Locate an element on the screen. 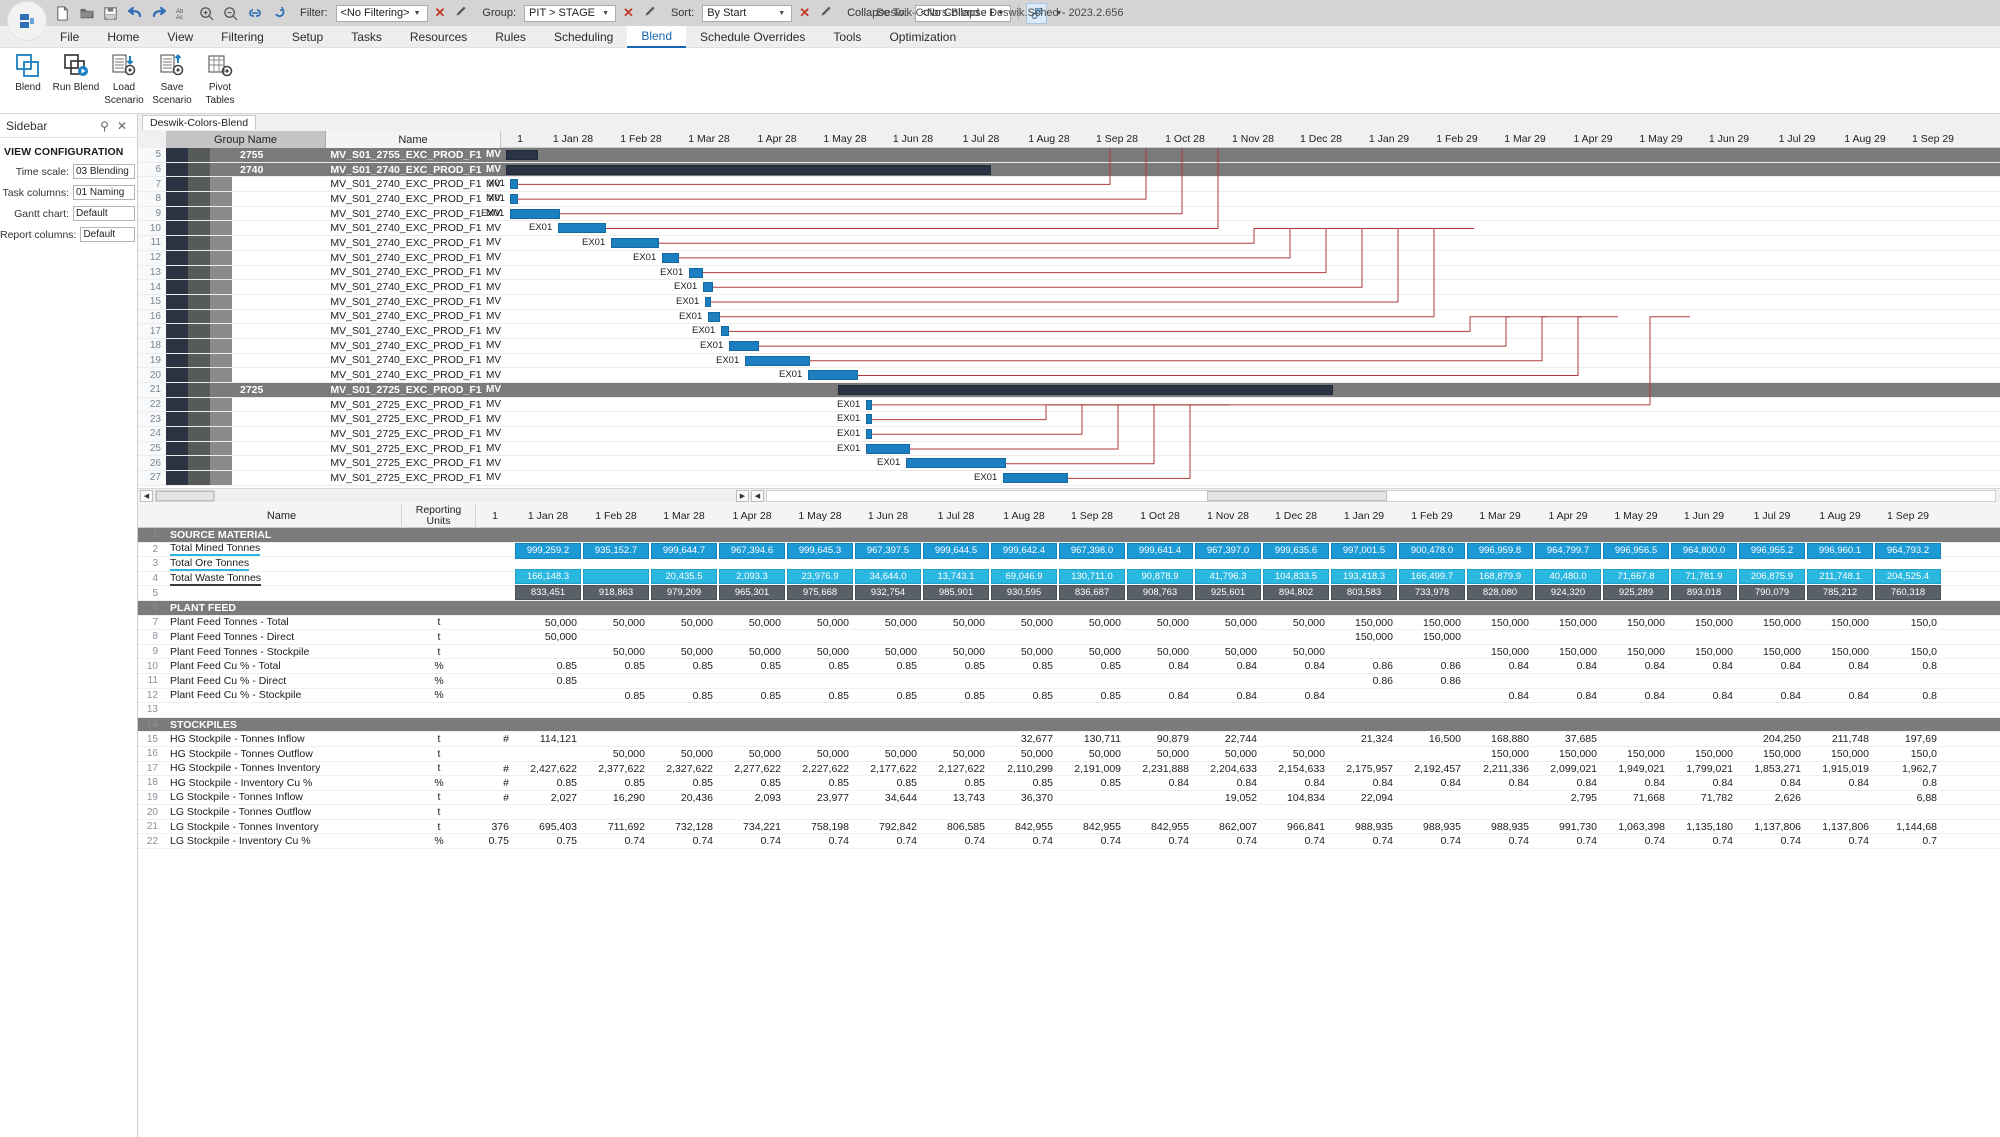 Image resolution: width=2000 pixels, height=1137 pixels. zoom-in-icon is located at coordinates (206, 13).